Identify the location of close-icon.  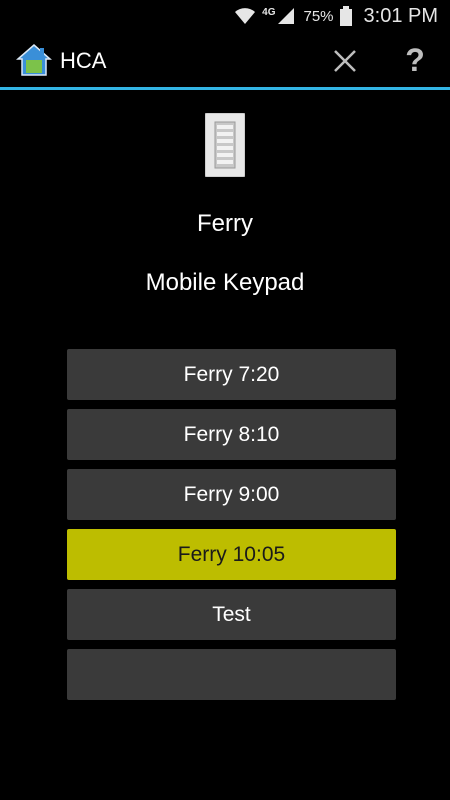
(345, 61).